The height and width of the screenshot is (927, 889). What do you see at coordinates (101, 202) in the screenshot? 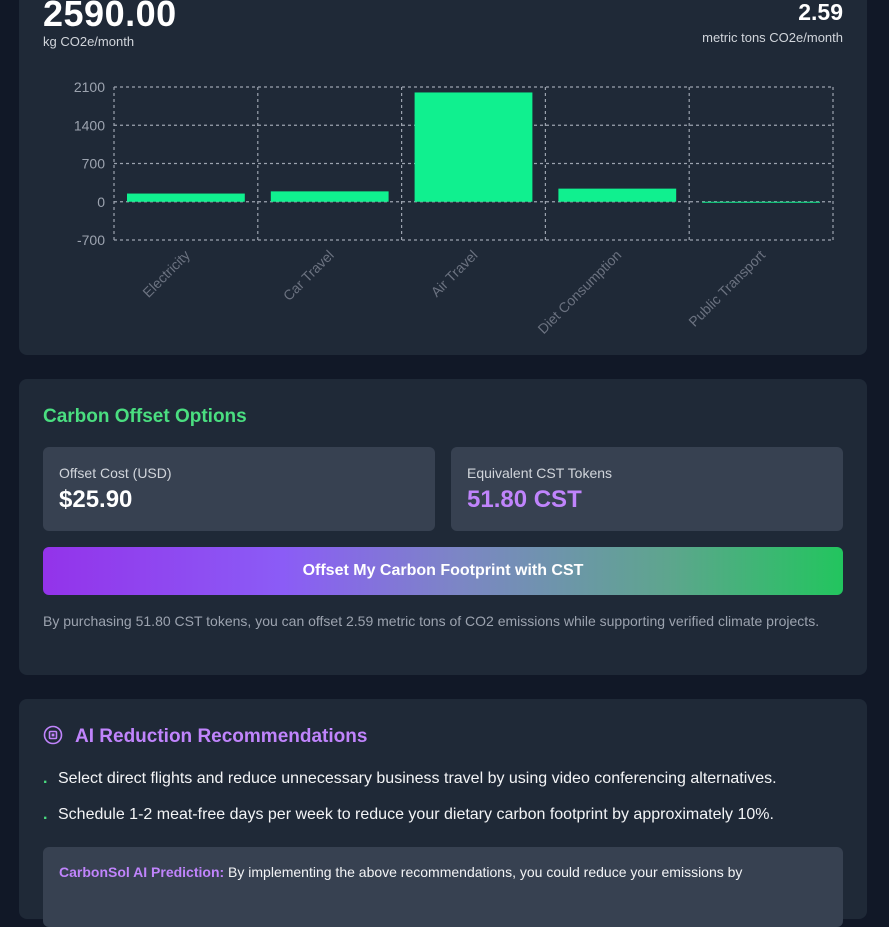
I see `y-tick-label: 0` at bounding box center [101, 202].